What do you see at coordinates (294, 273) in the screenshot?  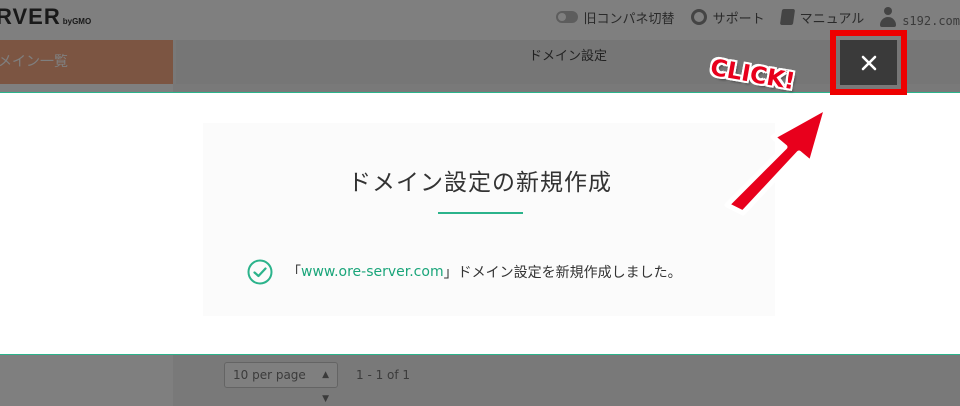 I see `message-prefix: 「` at bounding box center [294, 273].